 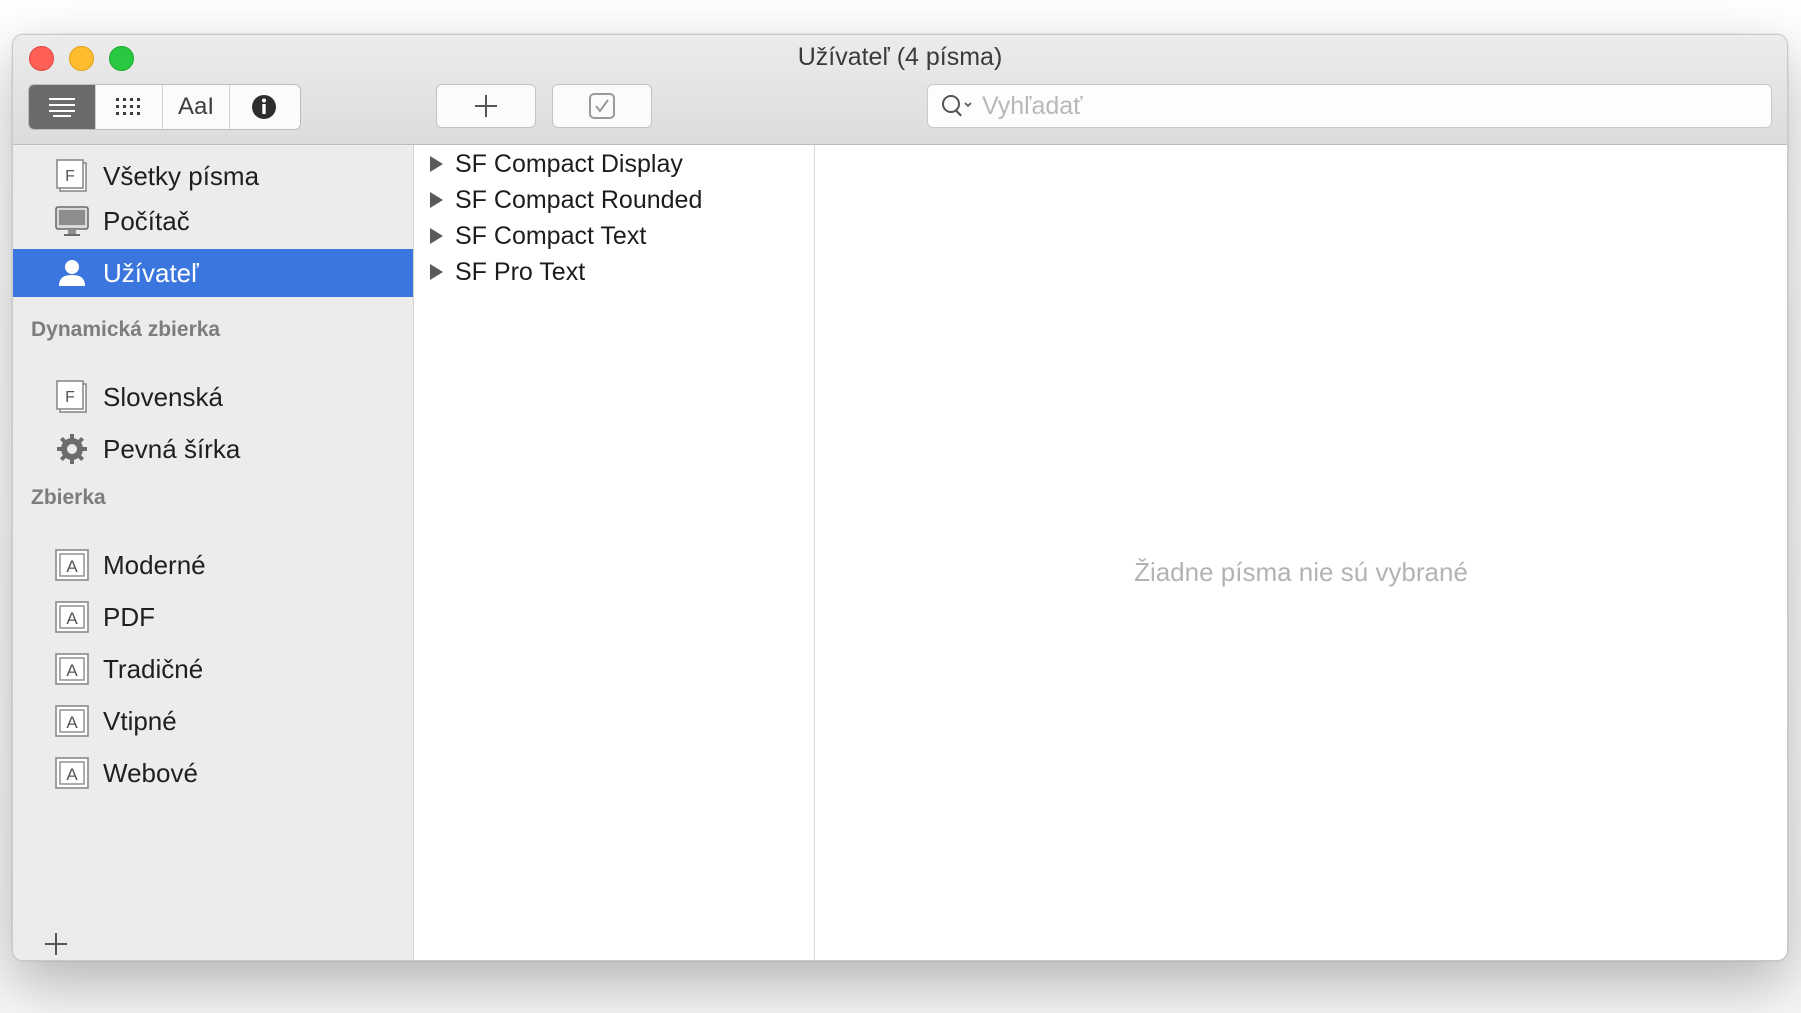 I want to click on text-sample-icon: AaI, so click(x=196, y=106).